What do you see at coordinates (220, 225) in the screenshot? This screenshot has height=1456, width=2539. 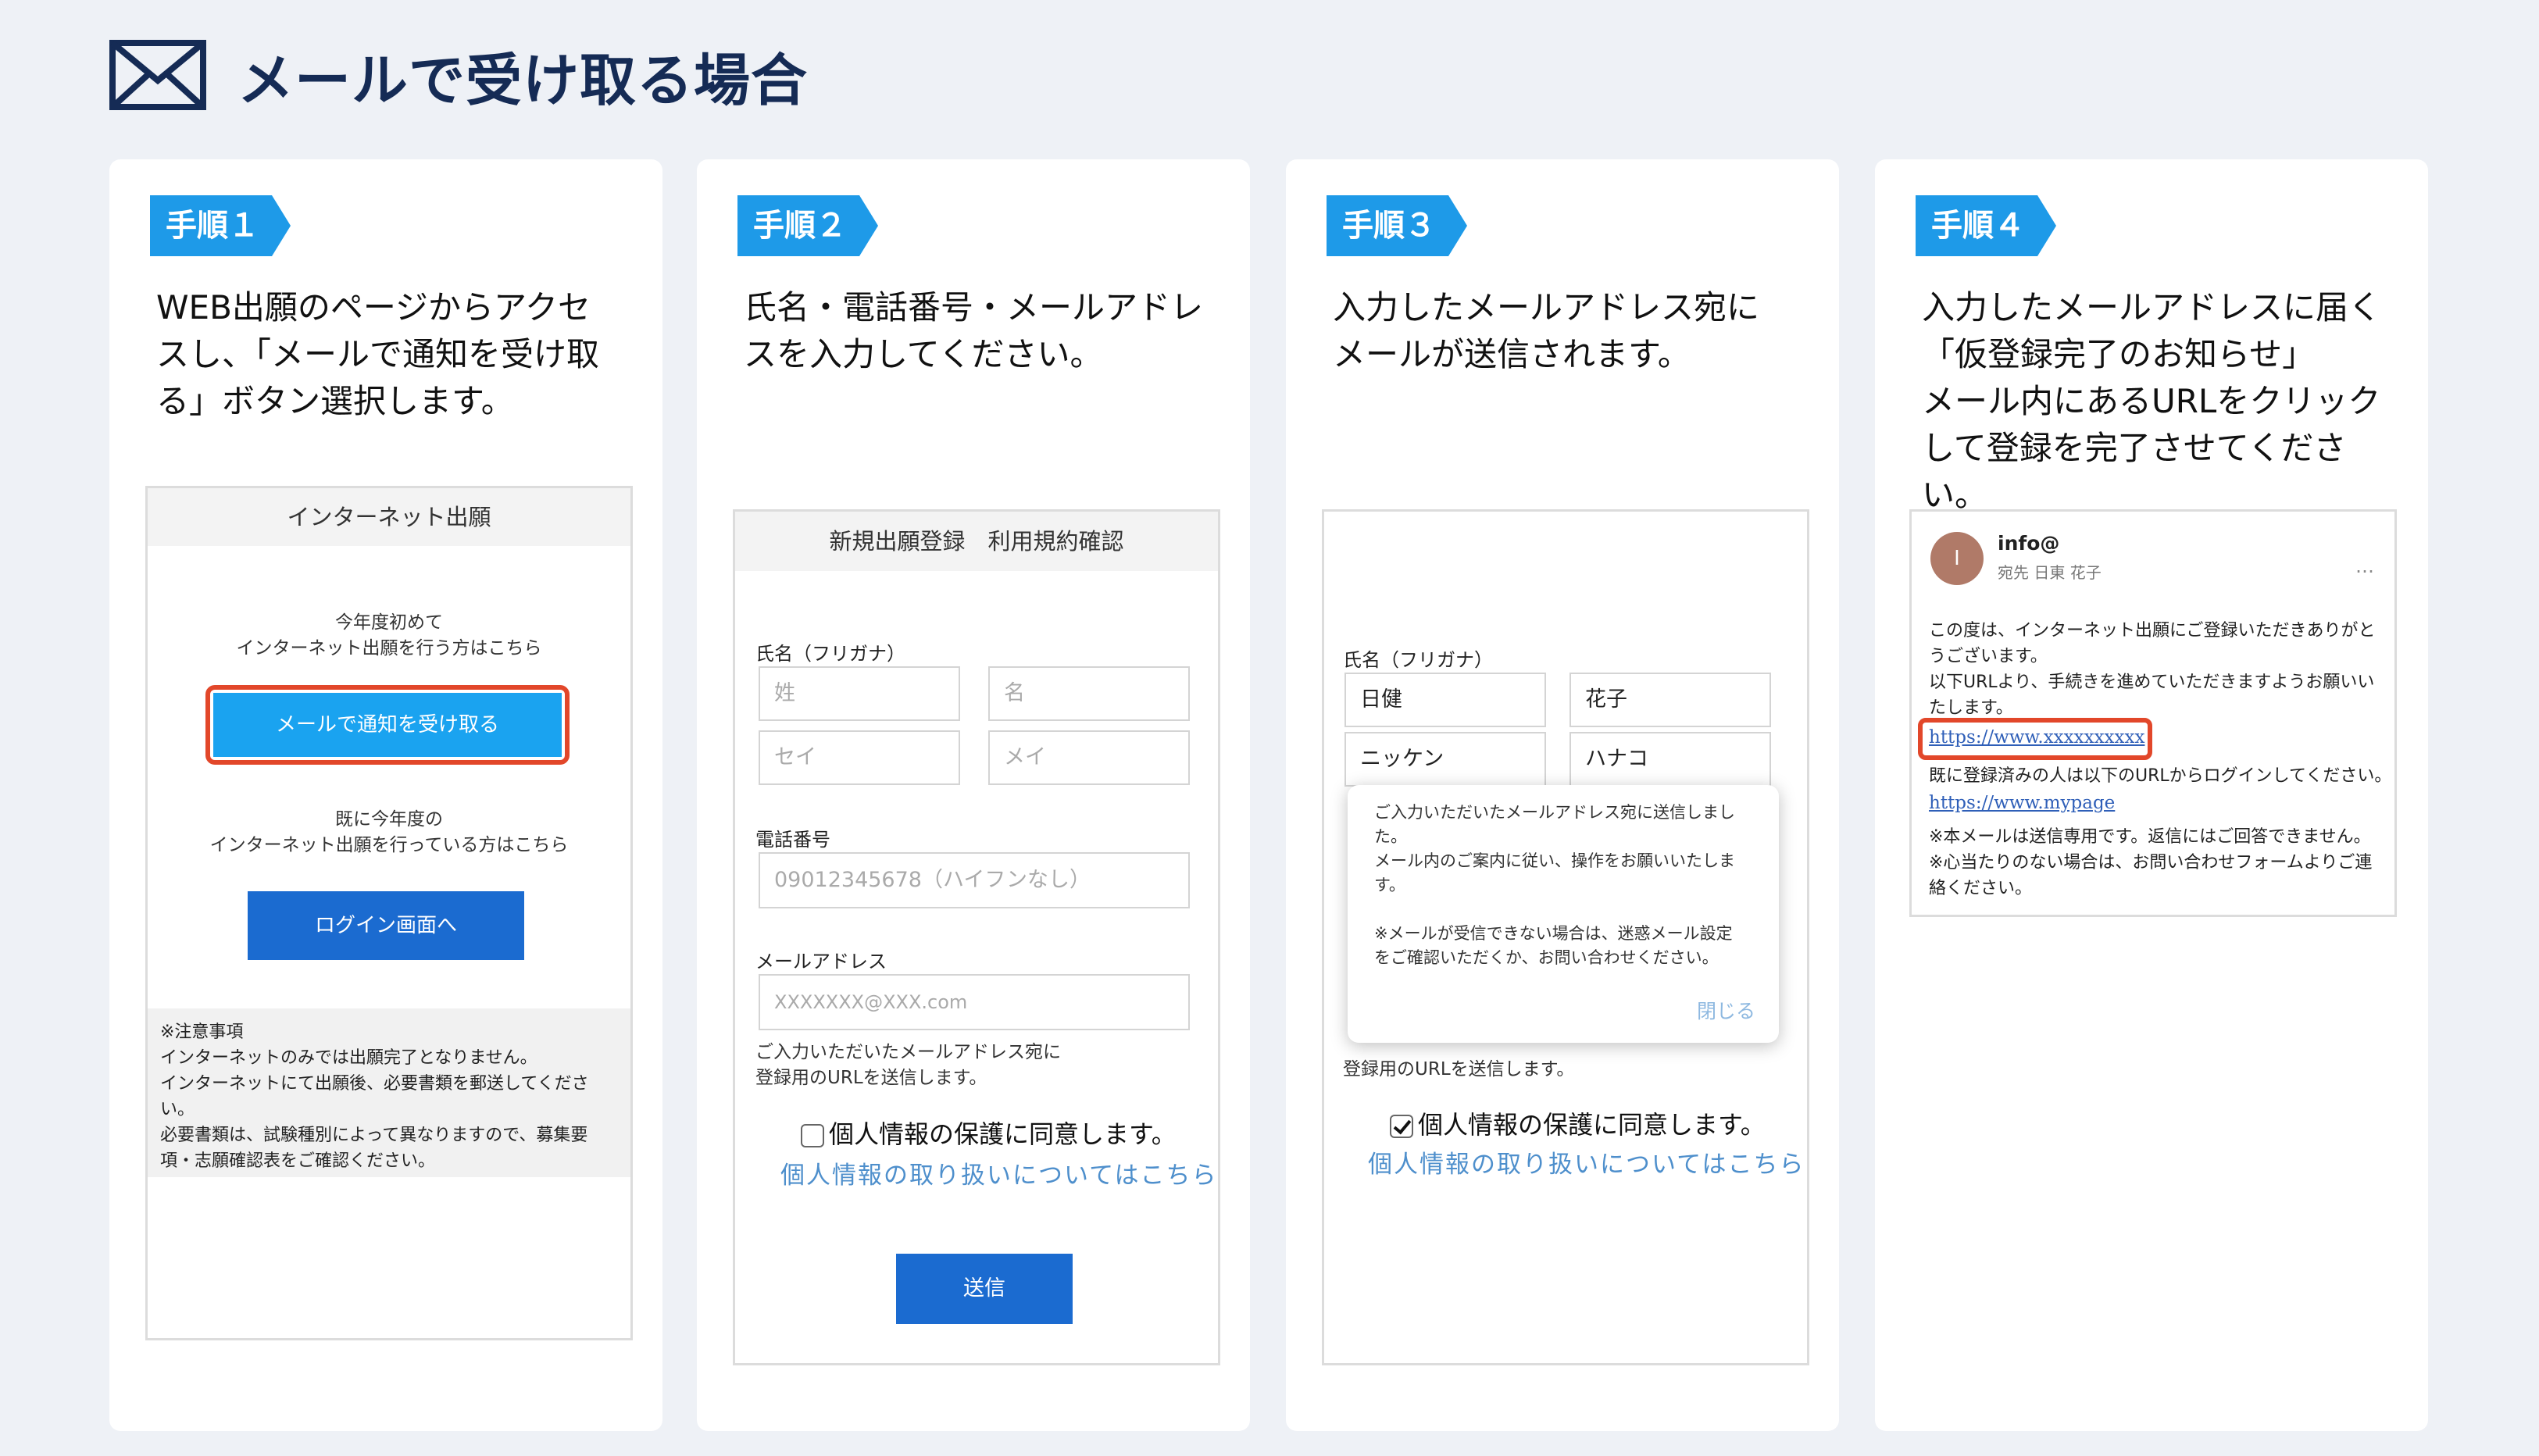 I see `step-badge: 手順１` at bounding box center [220, 225].